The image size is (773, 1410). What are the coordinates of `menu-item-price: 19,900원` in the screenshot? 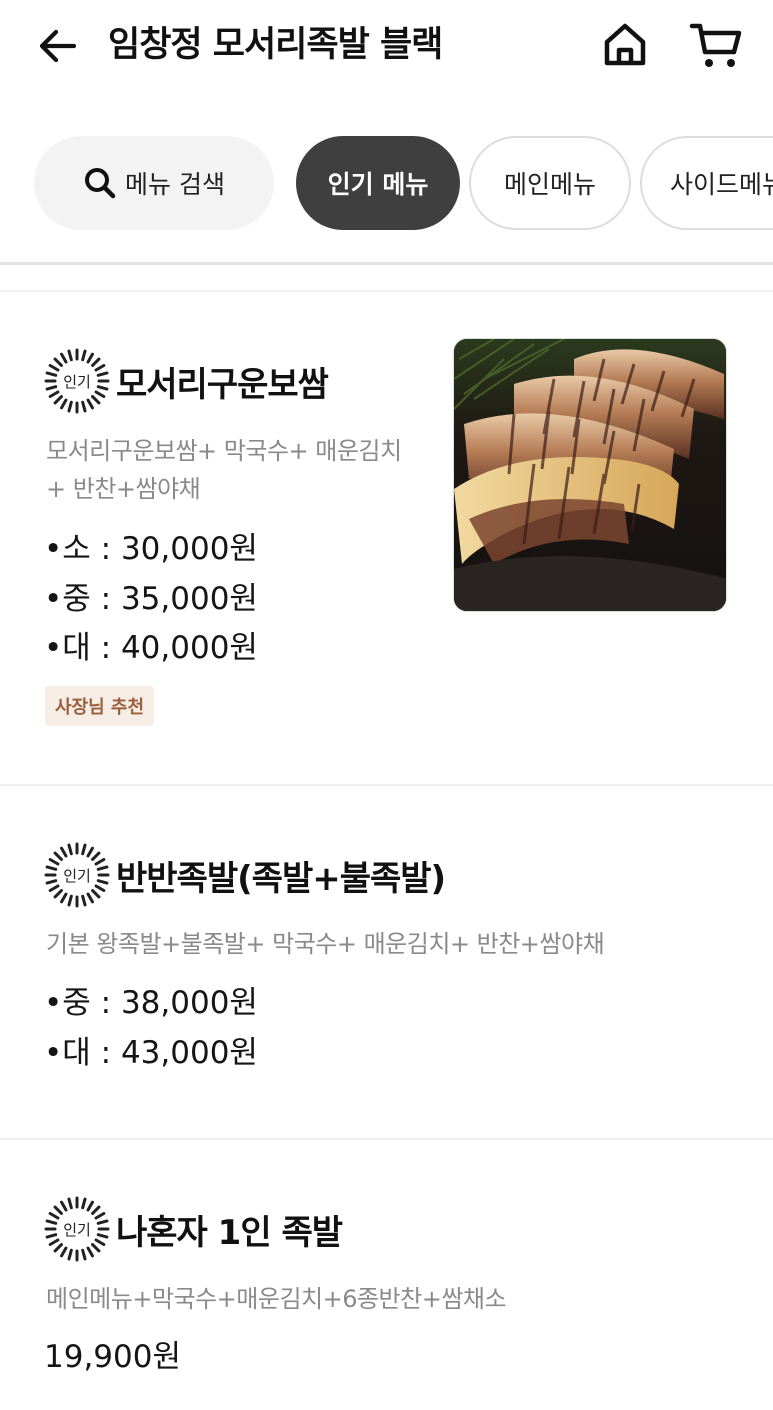 It's located at (112, 1357).